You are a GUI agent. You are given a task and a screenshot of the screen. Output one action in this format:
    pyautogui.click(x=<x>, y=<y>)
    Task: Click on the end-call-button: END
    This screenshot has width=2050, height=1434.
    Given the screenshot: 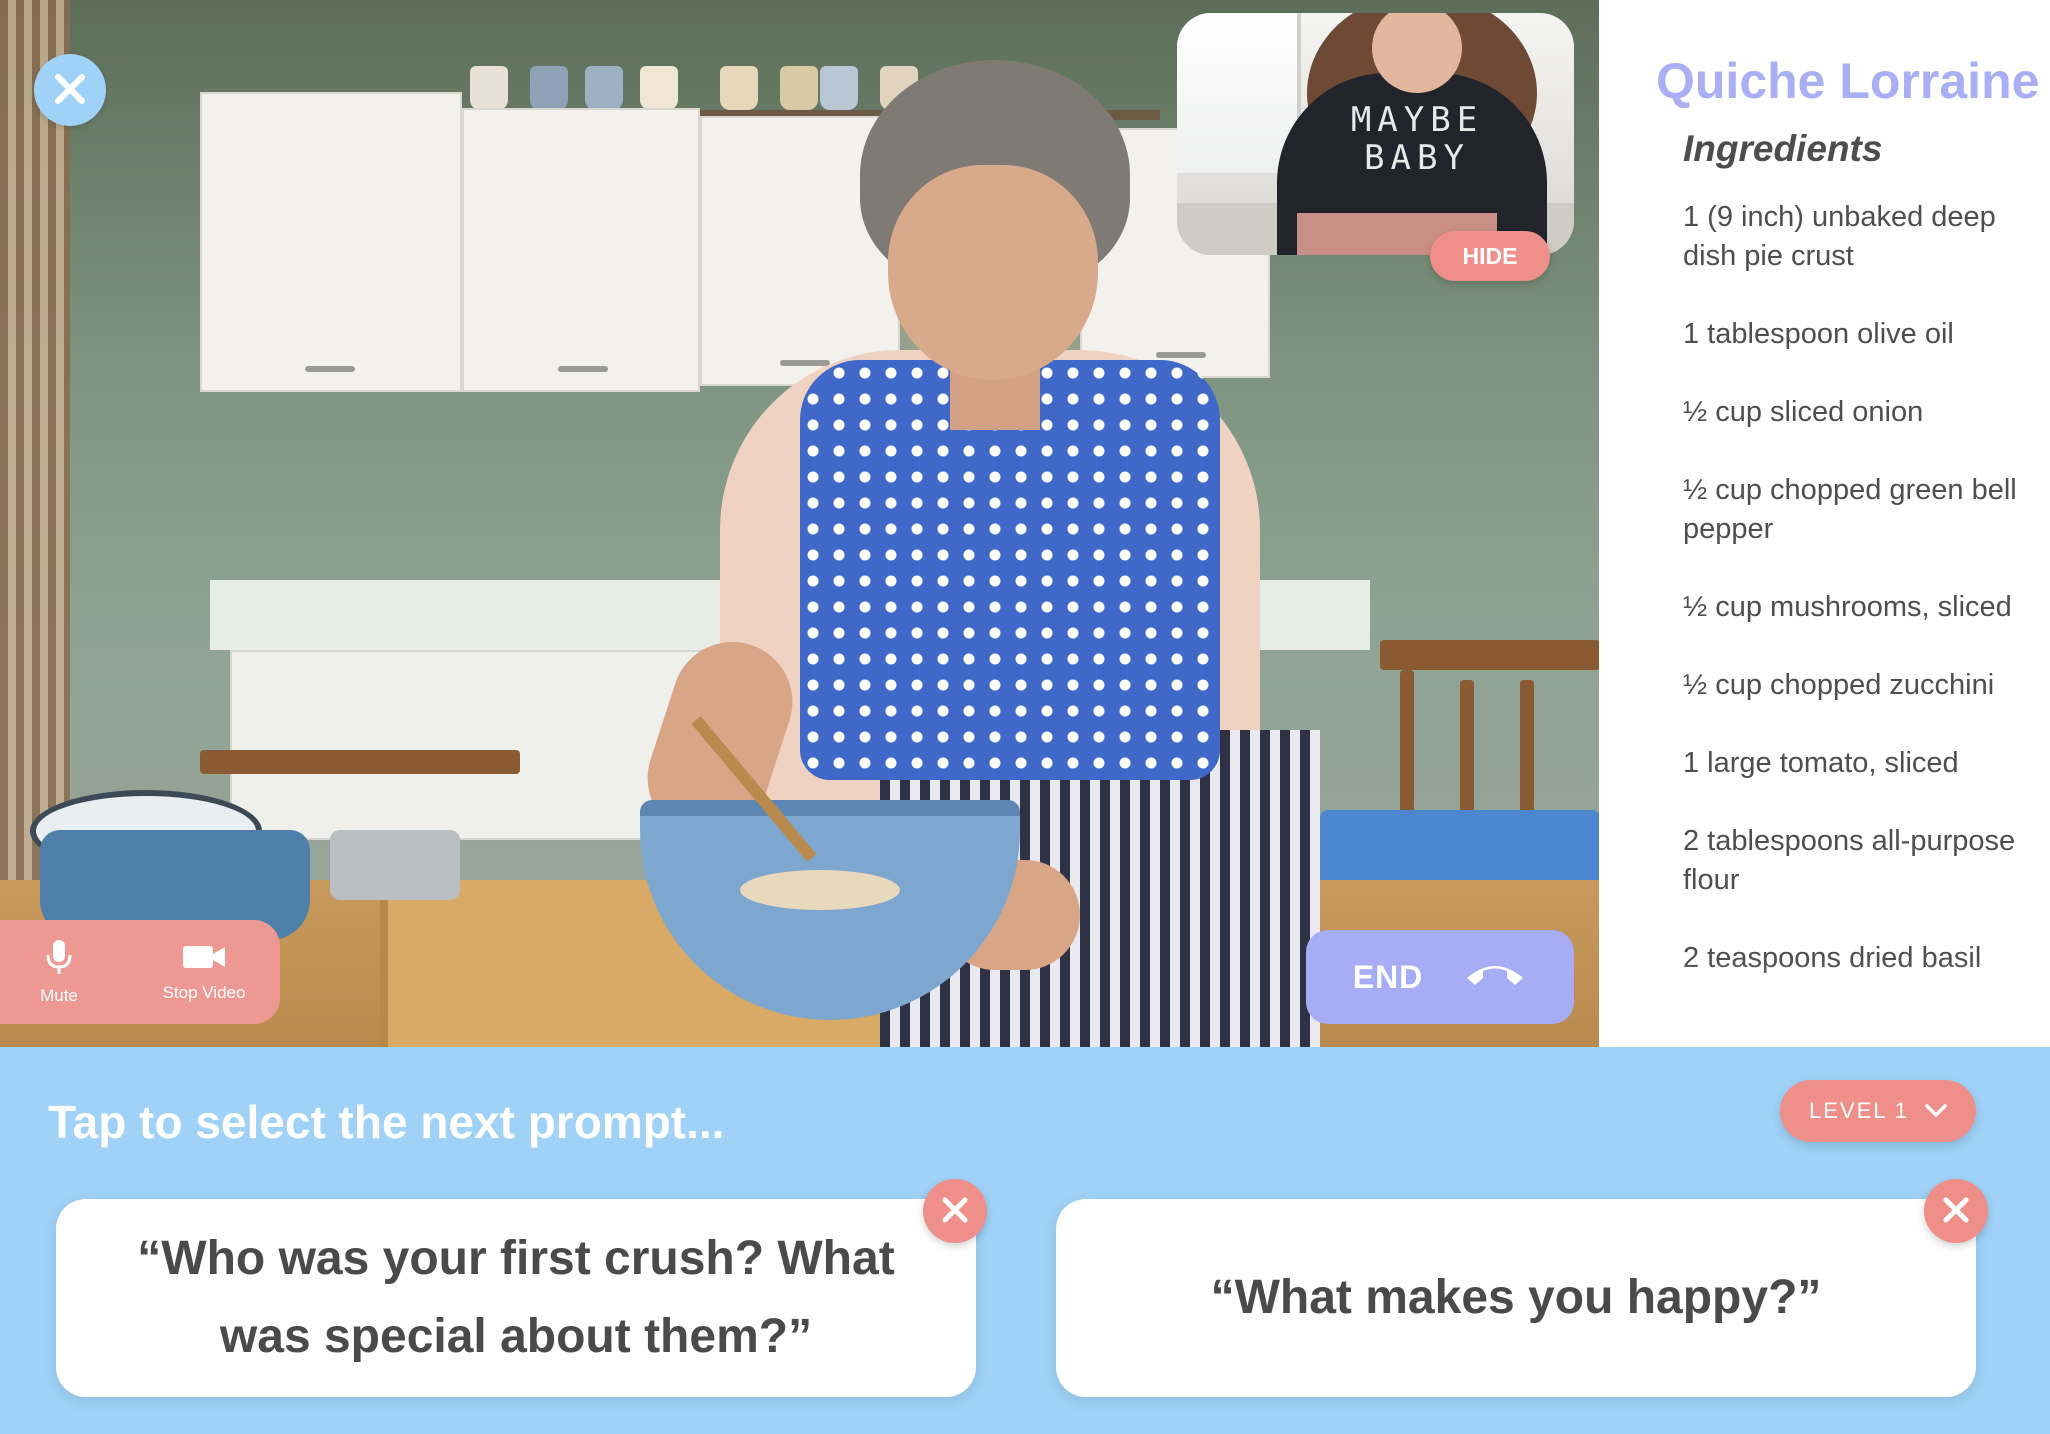 What is the action you would take?
    pyautogui.click(x=1440, y=977)
    